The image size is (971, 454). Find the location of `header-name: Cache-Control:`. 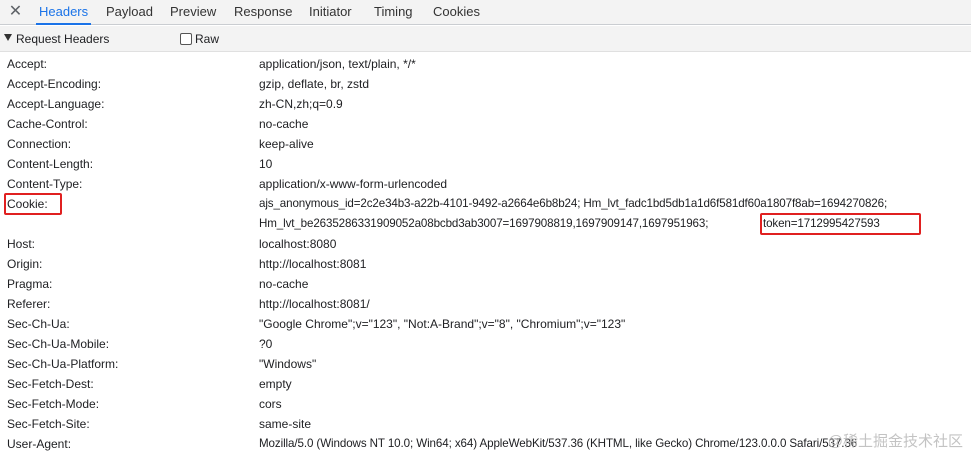

header-name: Cache-Control: is located at coordinates (47, 124).